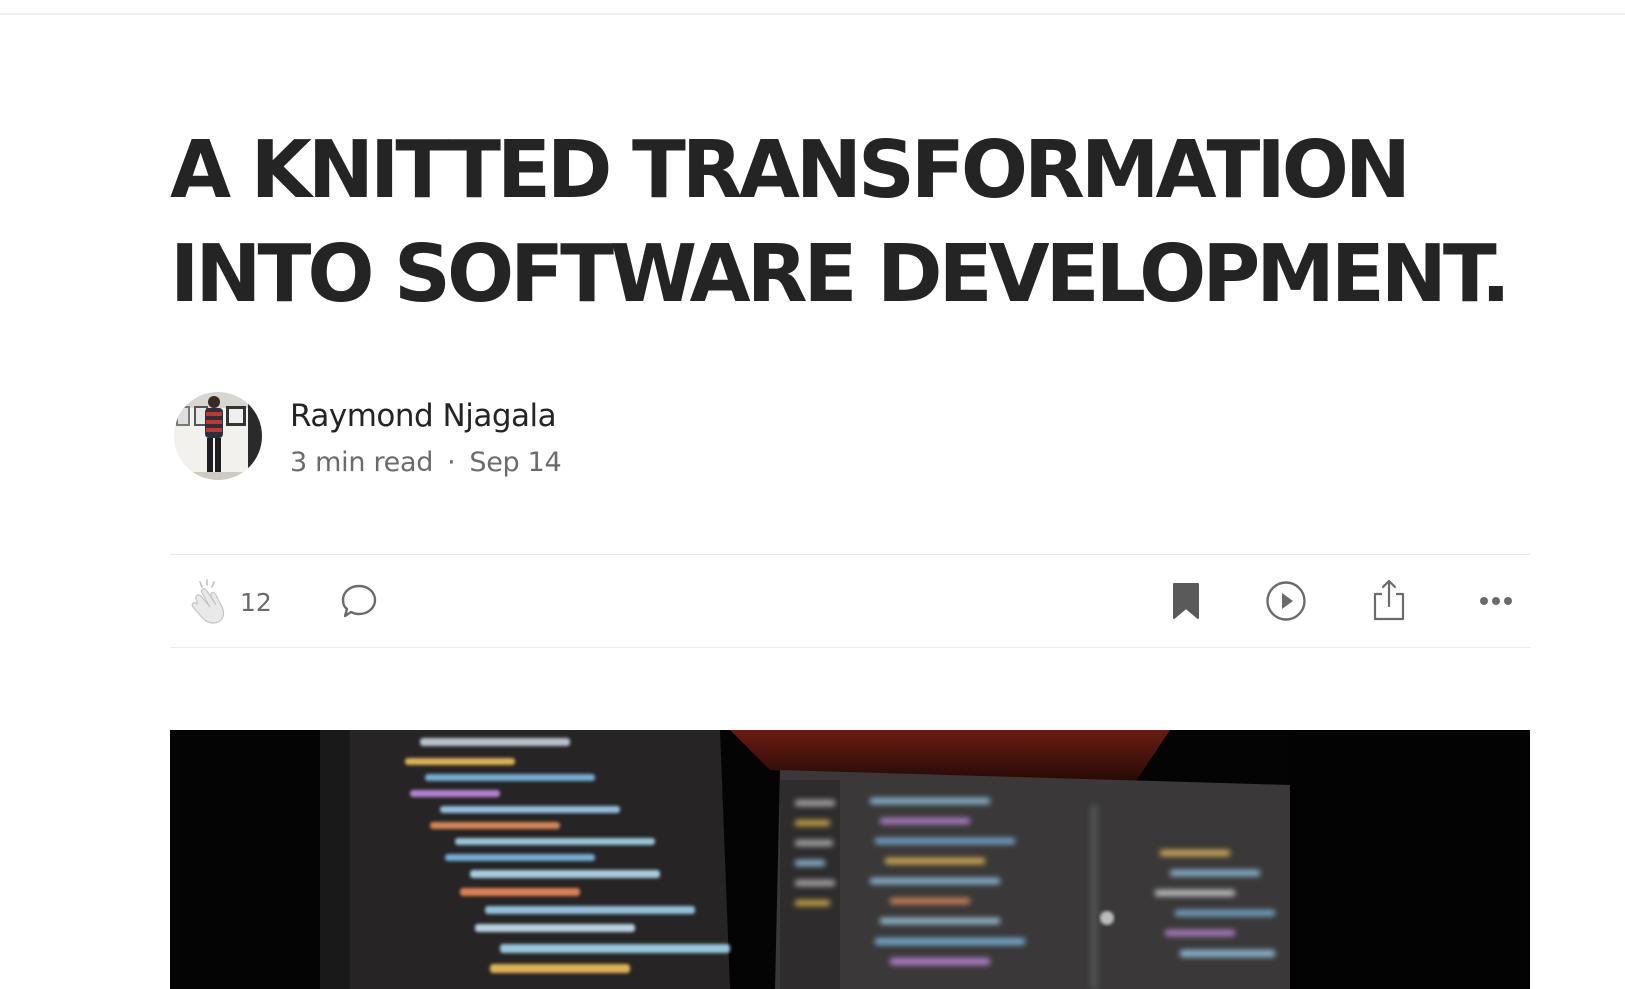  I want to click on share-button, so click(1389, 600).